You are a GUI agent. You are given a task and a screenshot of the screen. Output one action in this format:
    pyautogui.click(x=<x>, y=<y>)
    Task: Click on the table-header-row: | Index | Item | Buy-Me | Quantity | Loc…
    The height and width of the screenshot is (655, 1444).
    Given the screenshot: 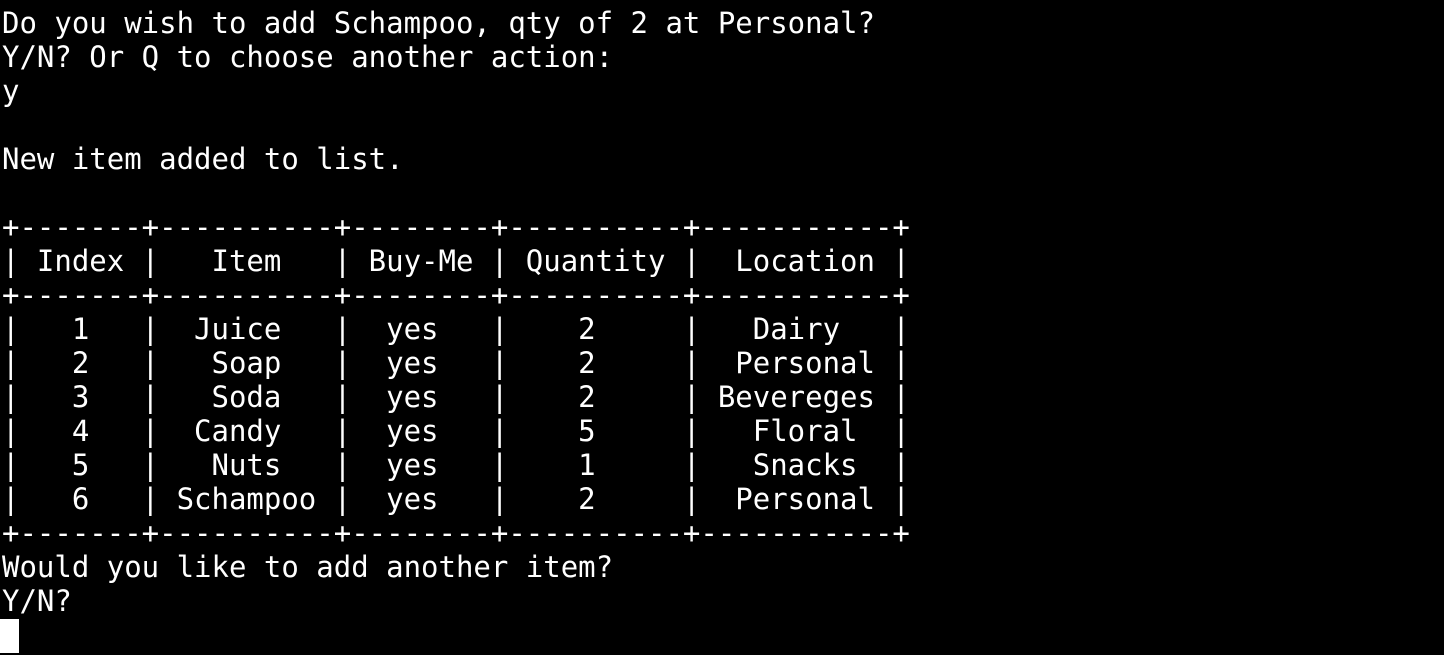 What is the action you would take?
    pyautogui.click(x=456, y=261)
    